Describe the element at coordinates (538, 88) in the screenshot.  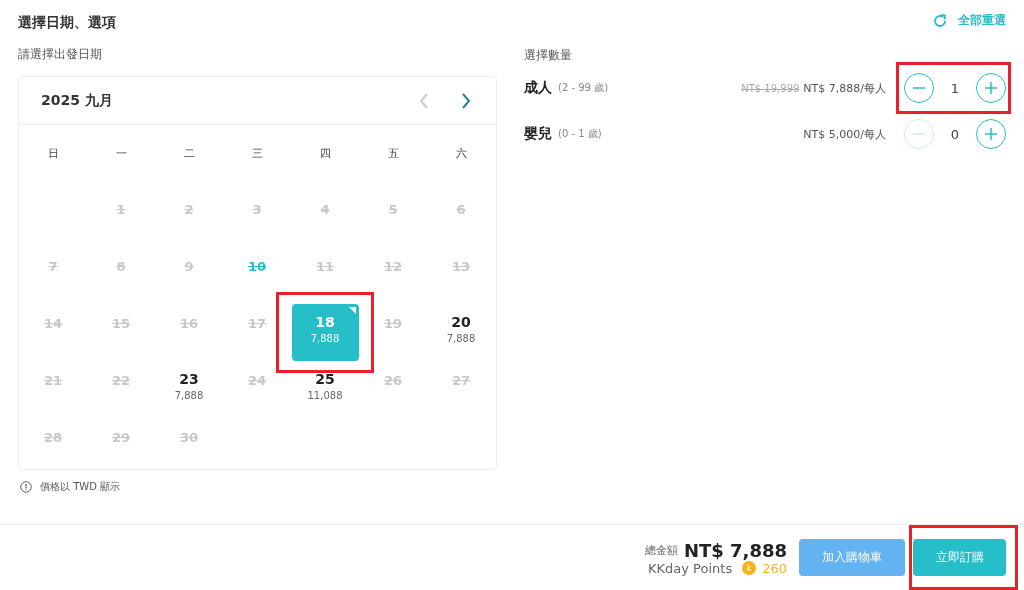
I see `ticket-name: 成人` at that location.